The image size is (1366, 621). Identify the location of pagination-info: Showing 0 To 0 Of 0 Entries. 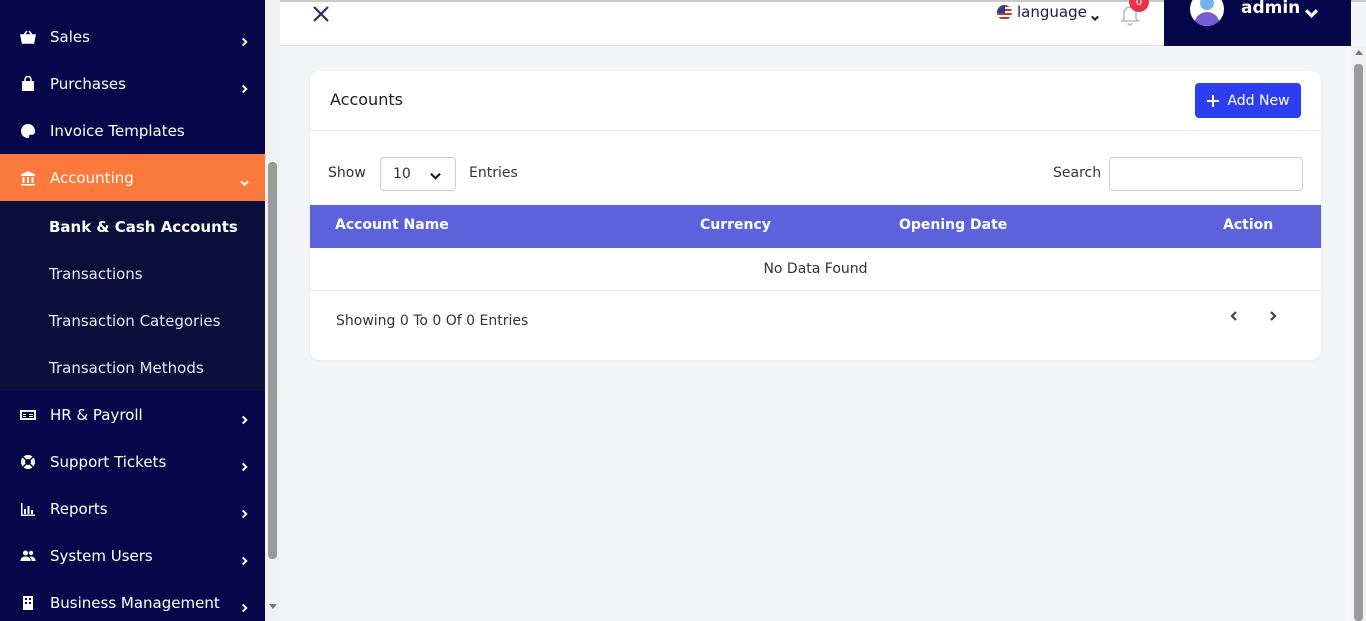
(432, 321).